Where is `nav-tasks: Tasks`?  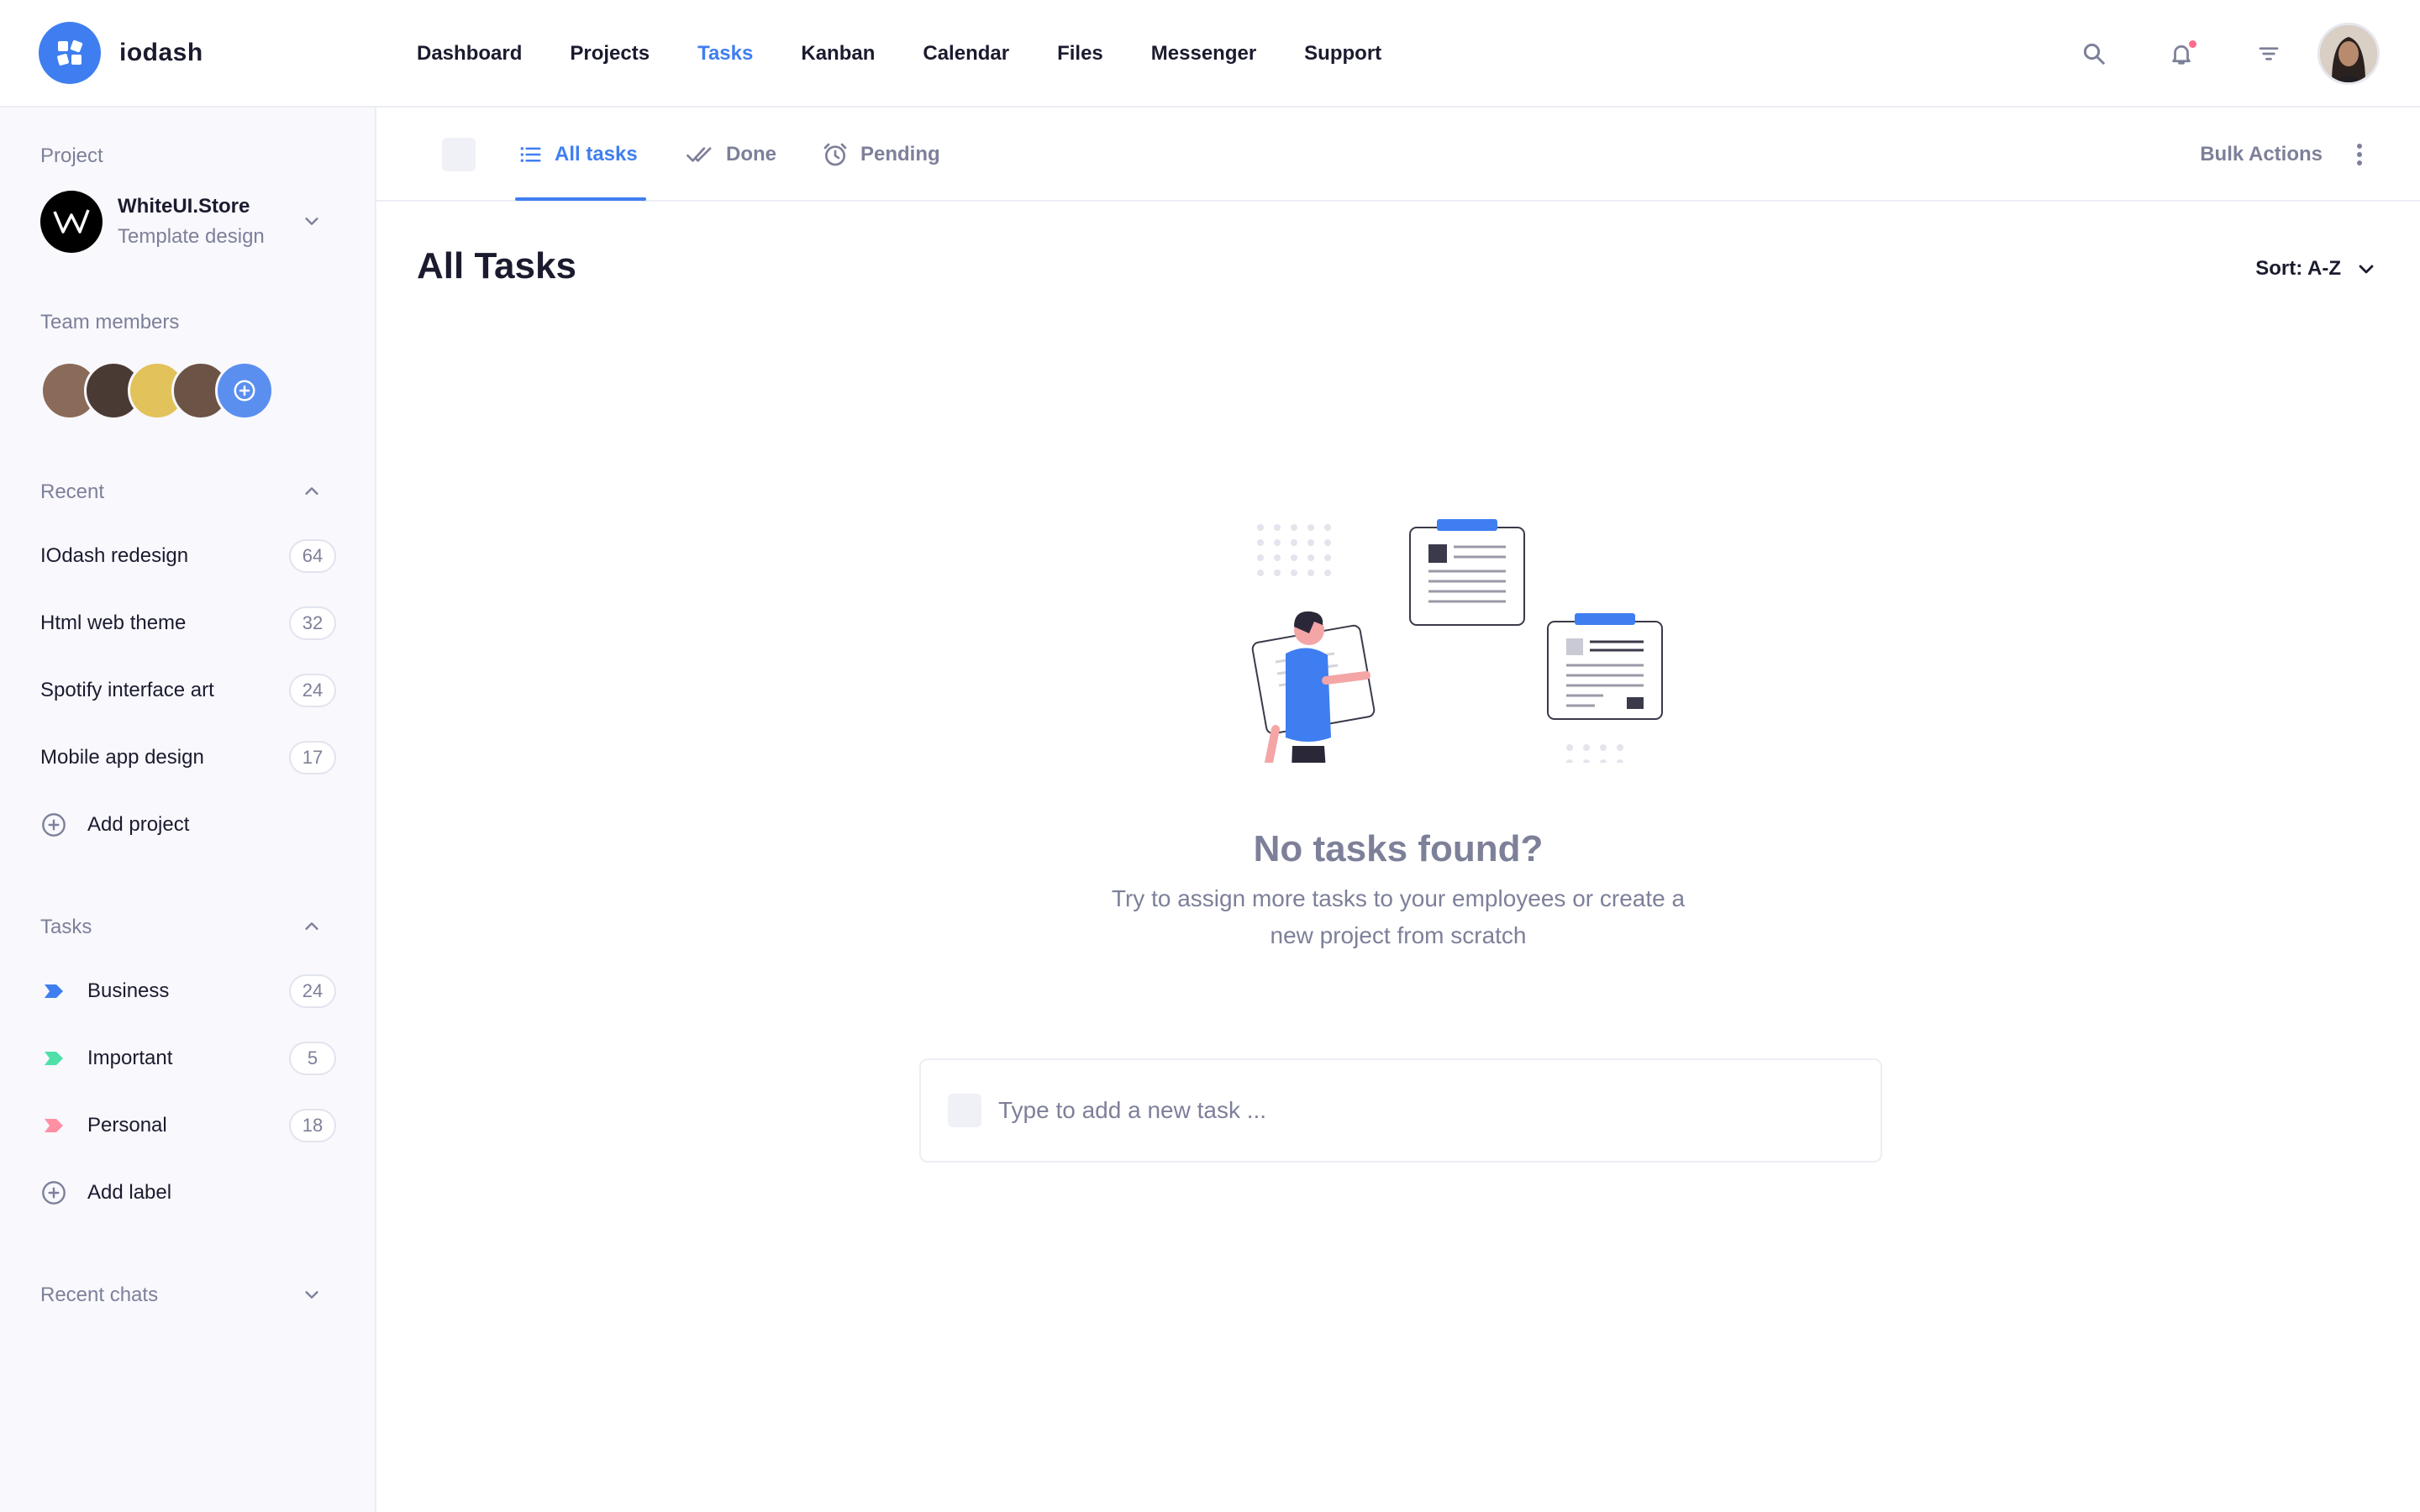
nav-tasks: Tasks is located at coordinates (725, 54).